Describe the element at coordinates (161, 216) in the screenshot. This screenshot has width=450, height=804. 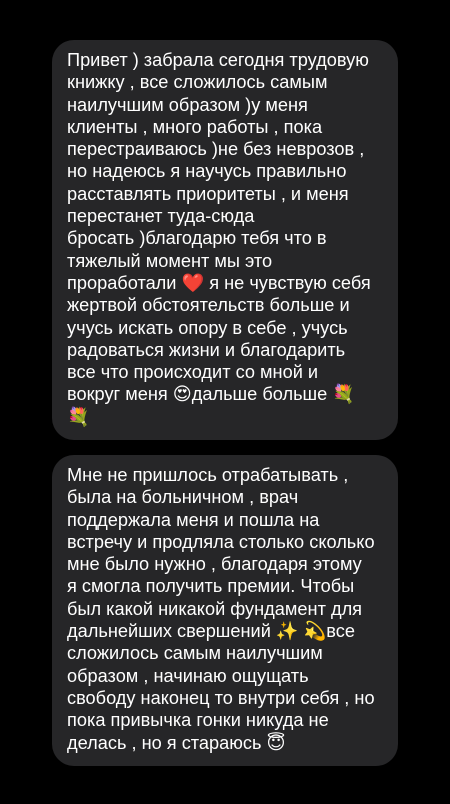
I see `message-line: перестанет туда-сюда` at that location.